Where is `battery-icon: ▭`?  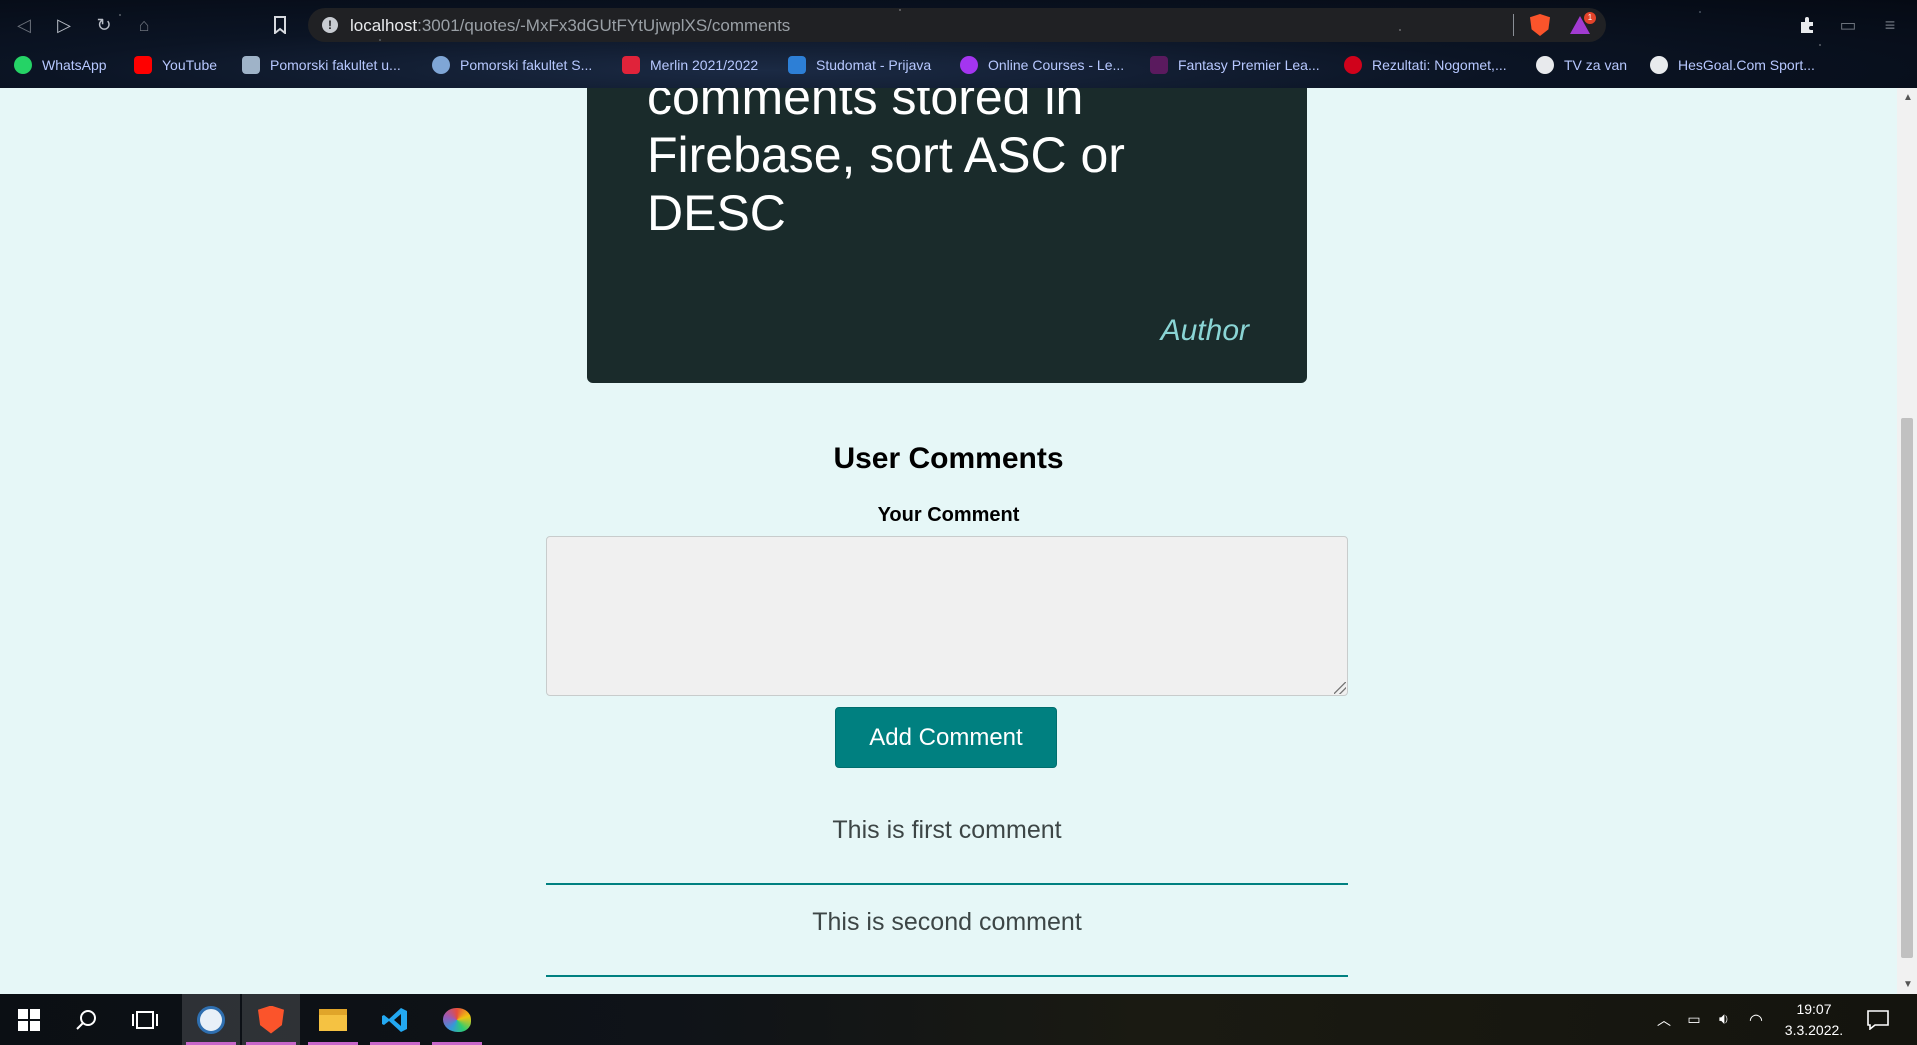 battery-icon: ▭ is located at coordinates (1694, 1019).